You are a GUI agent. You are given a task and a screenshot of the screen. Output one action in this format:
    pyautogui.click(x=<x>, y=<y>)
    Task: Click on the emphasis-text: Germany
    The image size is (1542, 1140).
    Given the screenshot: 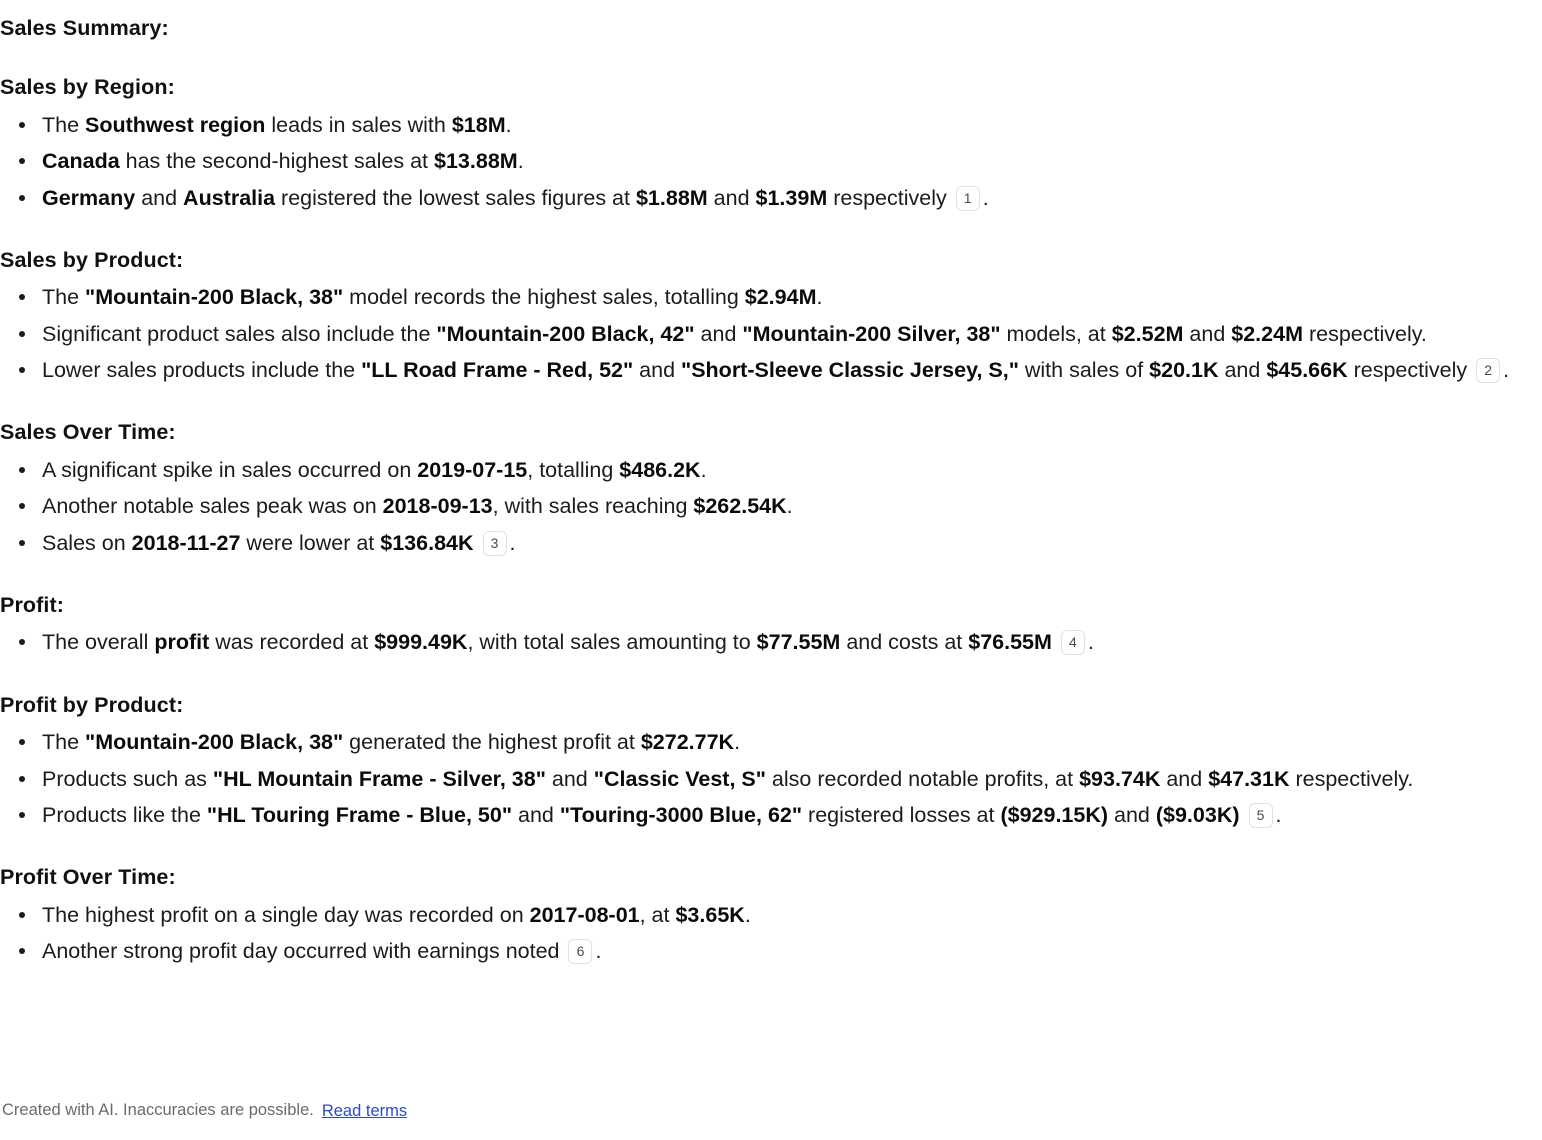 What is the action you would take?
    pyautogui.click(x=89, y=197)
    